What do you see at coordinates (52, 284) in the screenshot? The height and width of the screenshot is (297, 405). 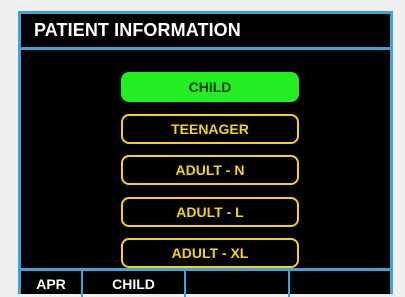 I see `status-mode: APR` at bounding box center [52, 284].